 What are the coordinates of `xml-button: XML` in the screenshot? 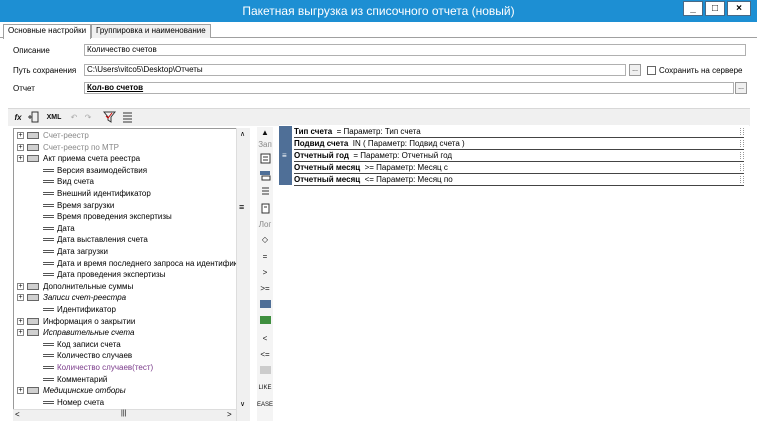 It's located at (54, 117).